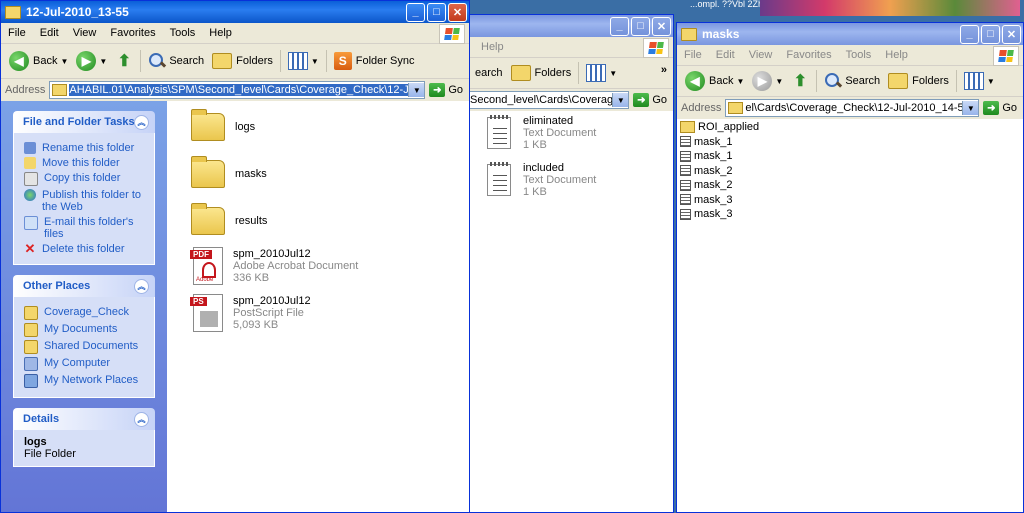 The height and width of the screenshot is (513, 1024). What do you see at coordinates (86, 313) in the screenshot?
I see `place-coverage-check: Coverage_Check` at bounding box center [86, 313].